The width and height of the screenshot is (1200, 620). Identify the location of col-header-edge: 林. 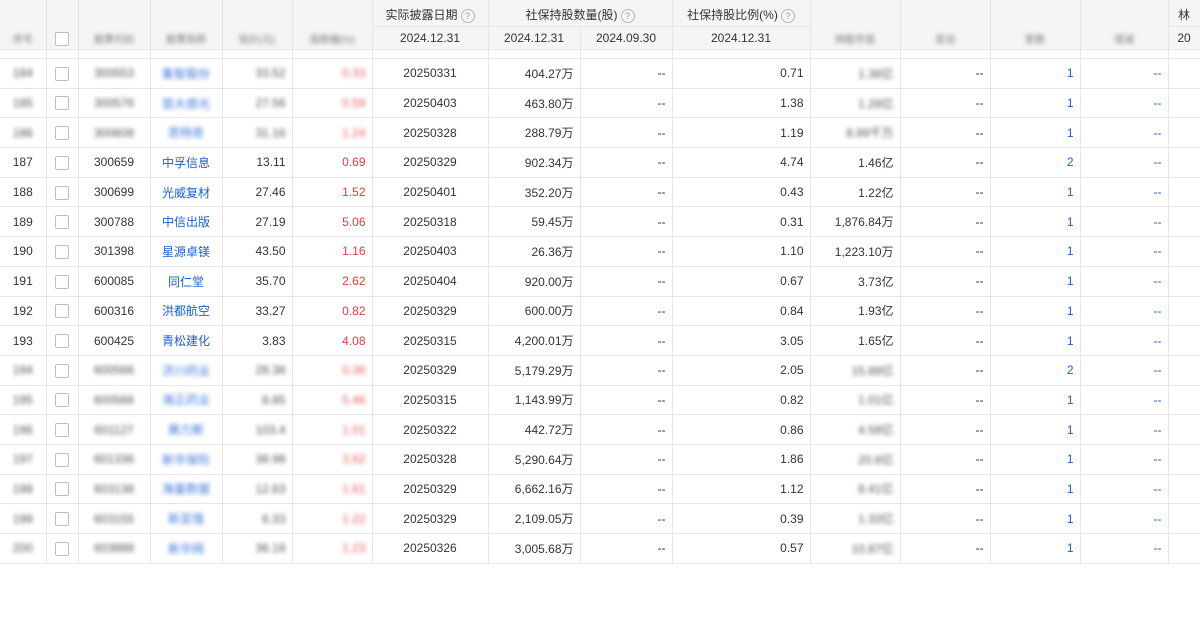
(1184, 13).